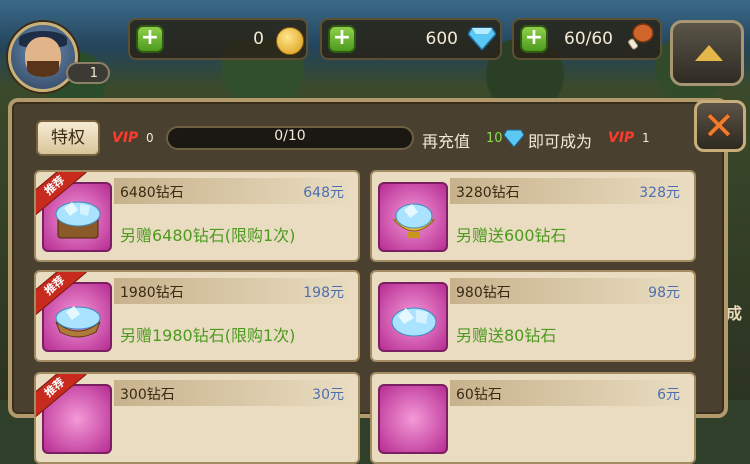 The width and height of the screenshot is (750, 464). Describe the element at coordinates (43, 69) in the screenshot. I see `avatar-beard` at that location.